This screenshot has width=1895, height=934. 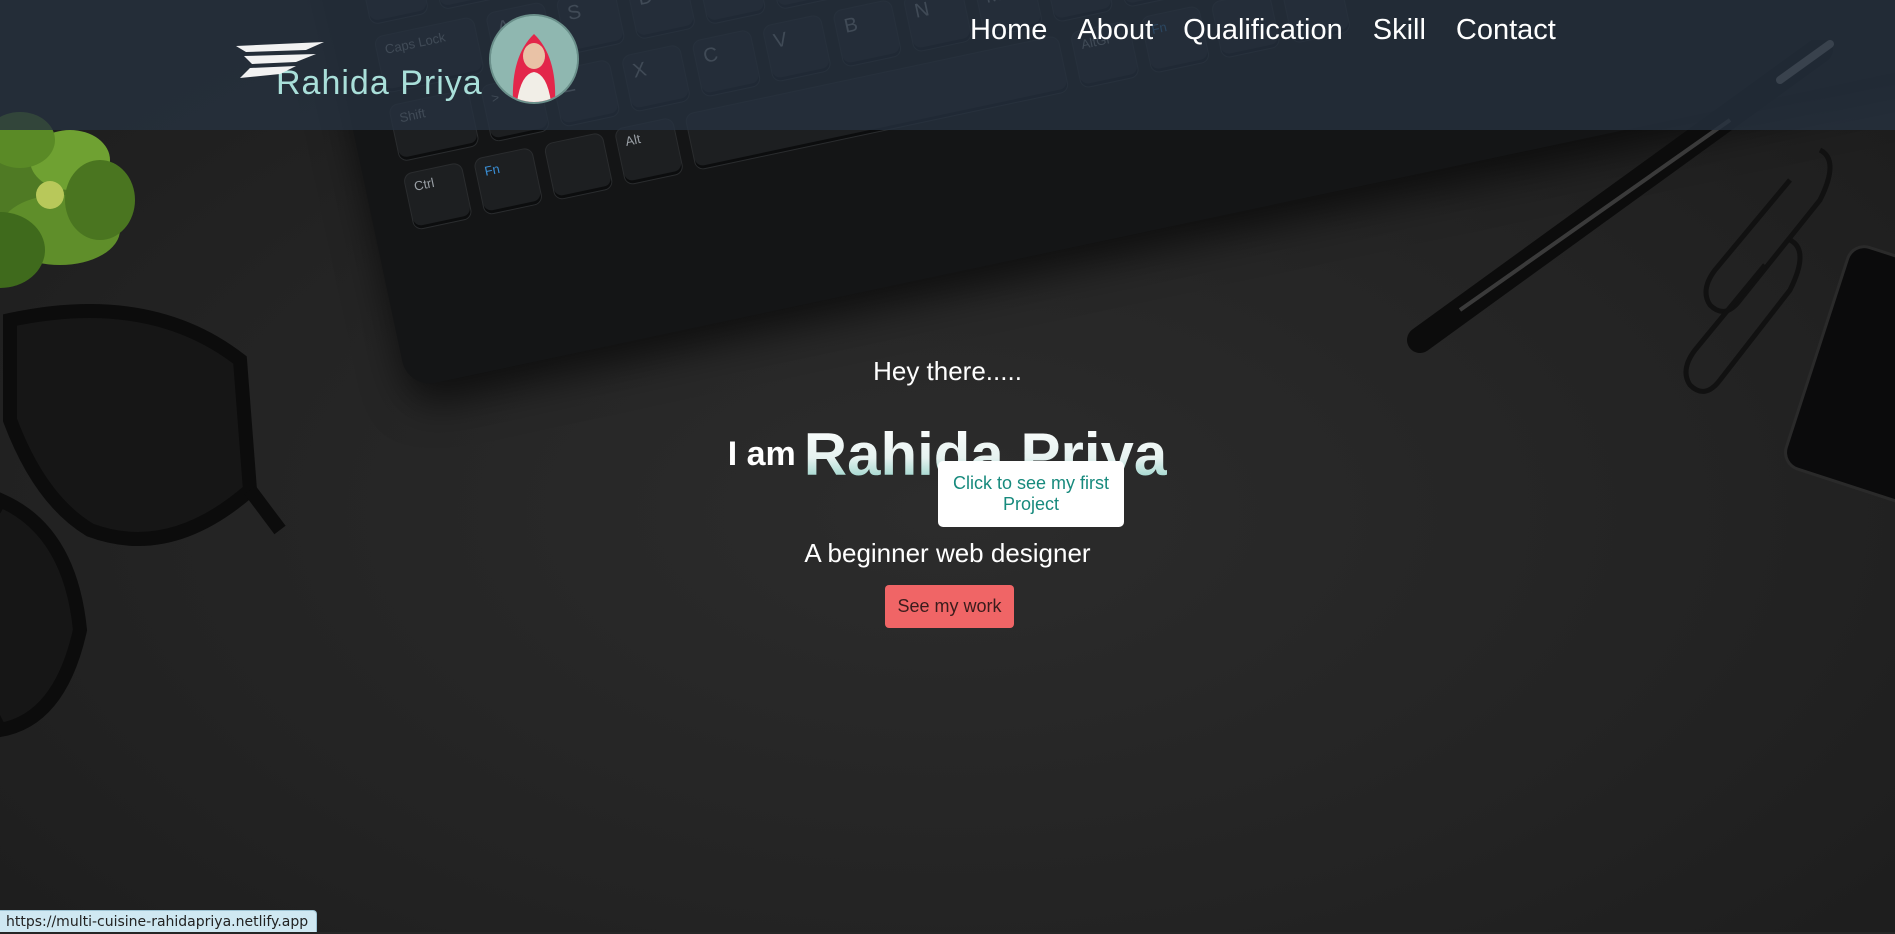 What do you see at coordinates (947, 553) in the screenshot?
I see `hero-tagline: A beginner web designer` at bounding box center [947, 553].